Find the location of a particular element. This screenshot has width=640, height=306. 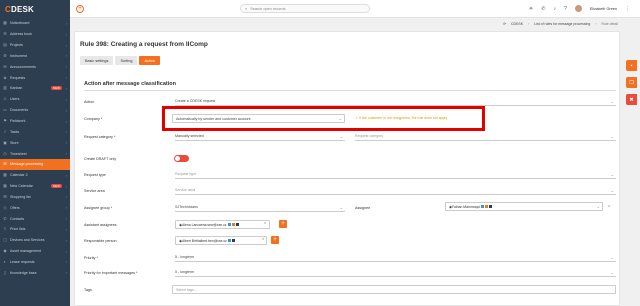

sidebar-item-asset-management: ◆ Asset management › is located at coordinates (35, 251).